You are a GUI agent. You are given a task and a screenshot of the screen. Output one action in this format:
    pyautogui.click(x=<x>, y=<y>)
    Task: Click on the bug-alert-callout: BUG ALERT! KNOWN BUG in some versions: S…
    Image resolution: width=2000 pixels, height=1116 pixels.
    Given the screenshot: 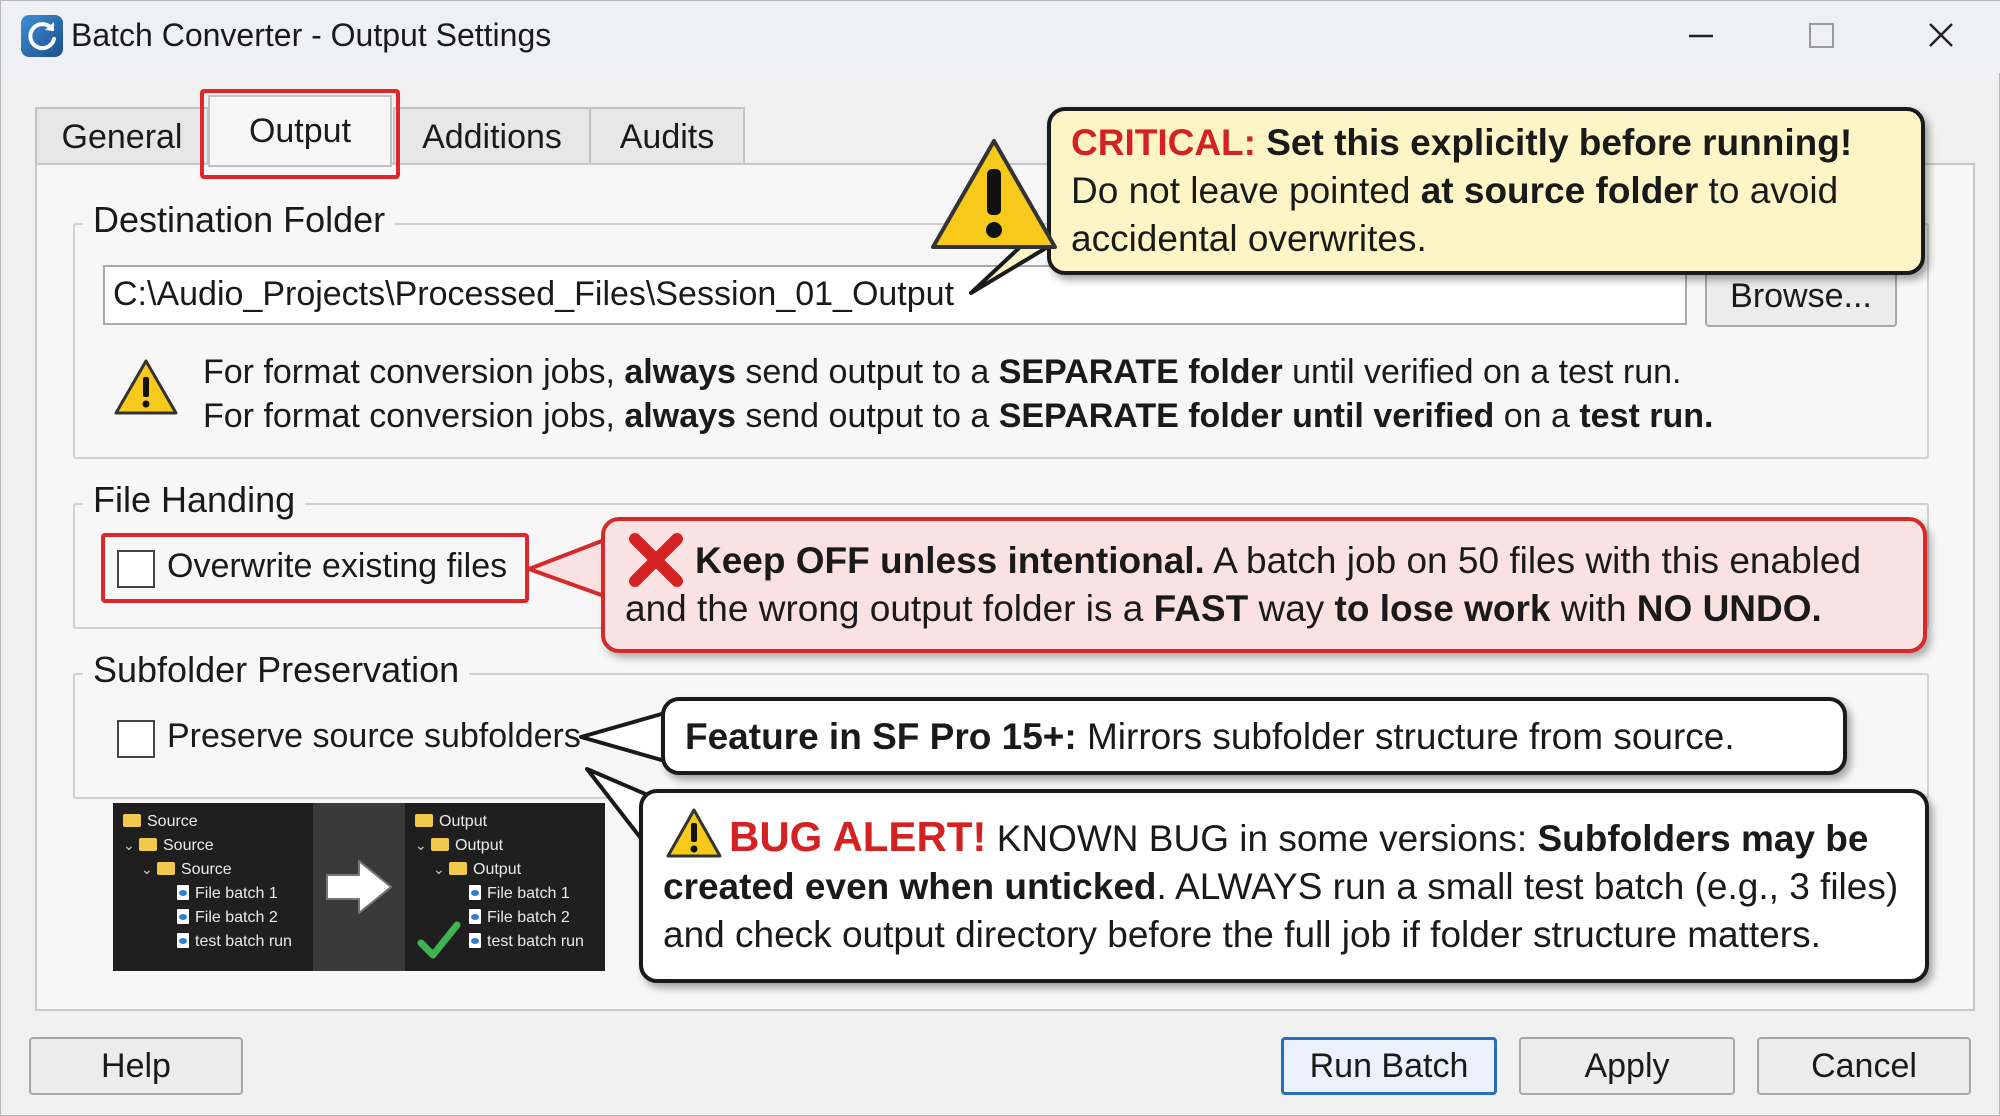 What is the action you would take?
    pyautogui.click(x=1284, y=886)
    